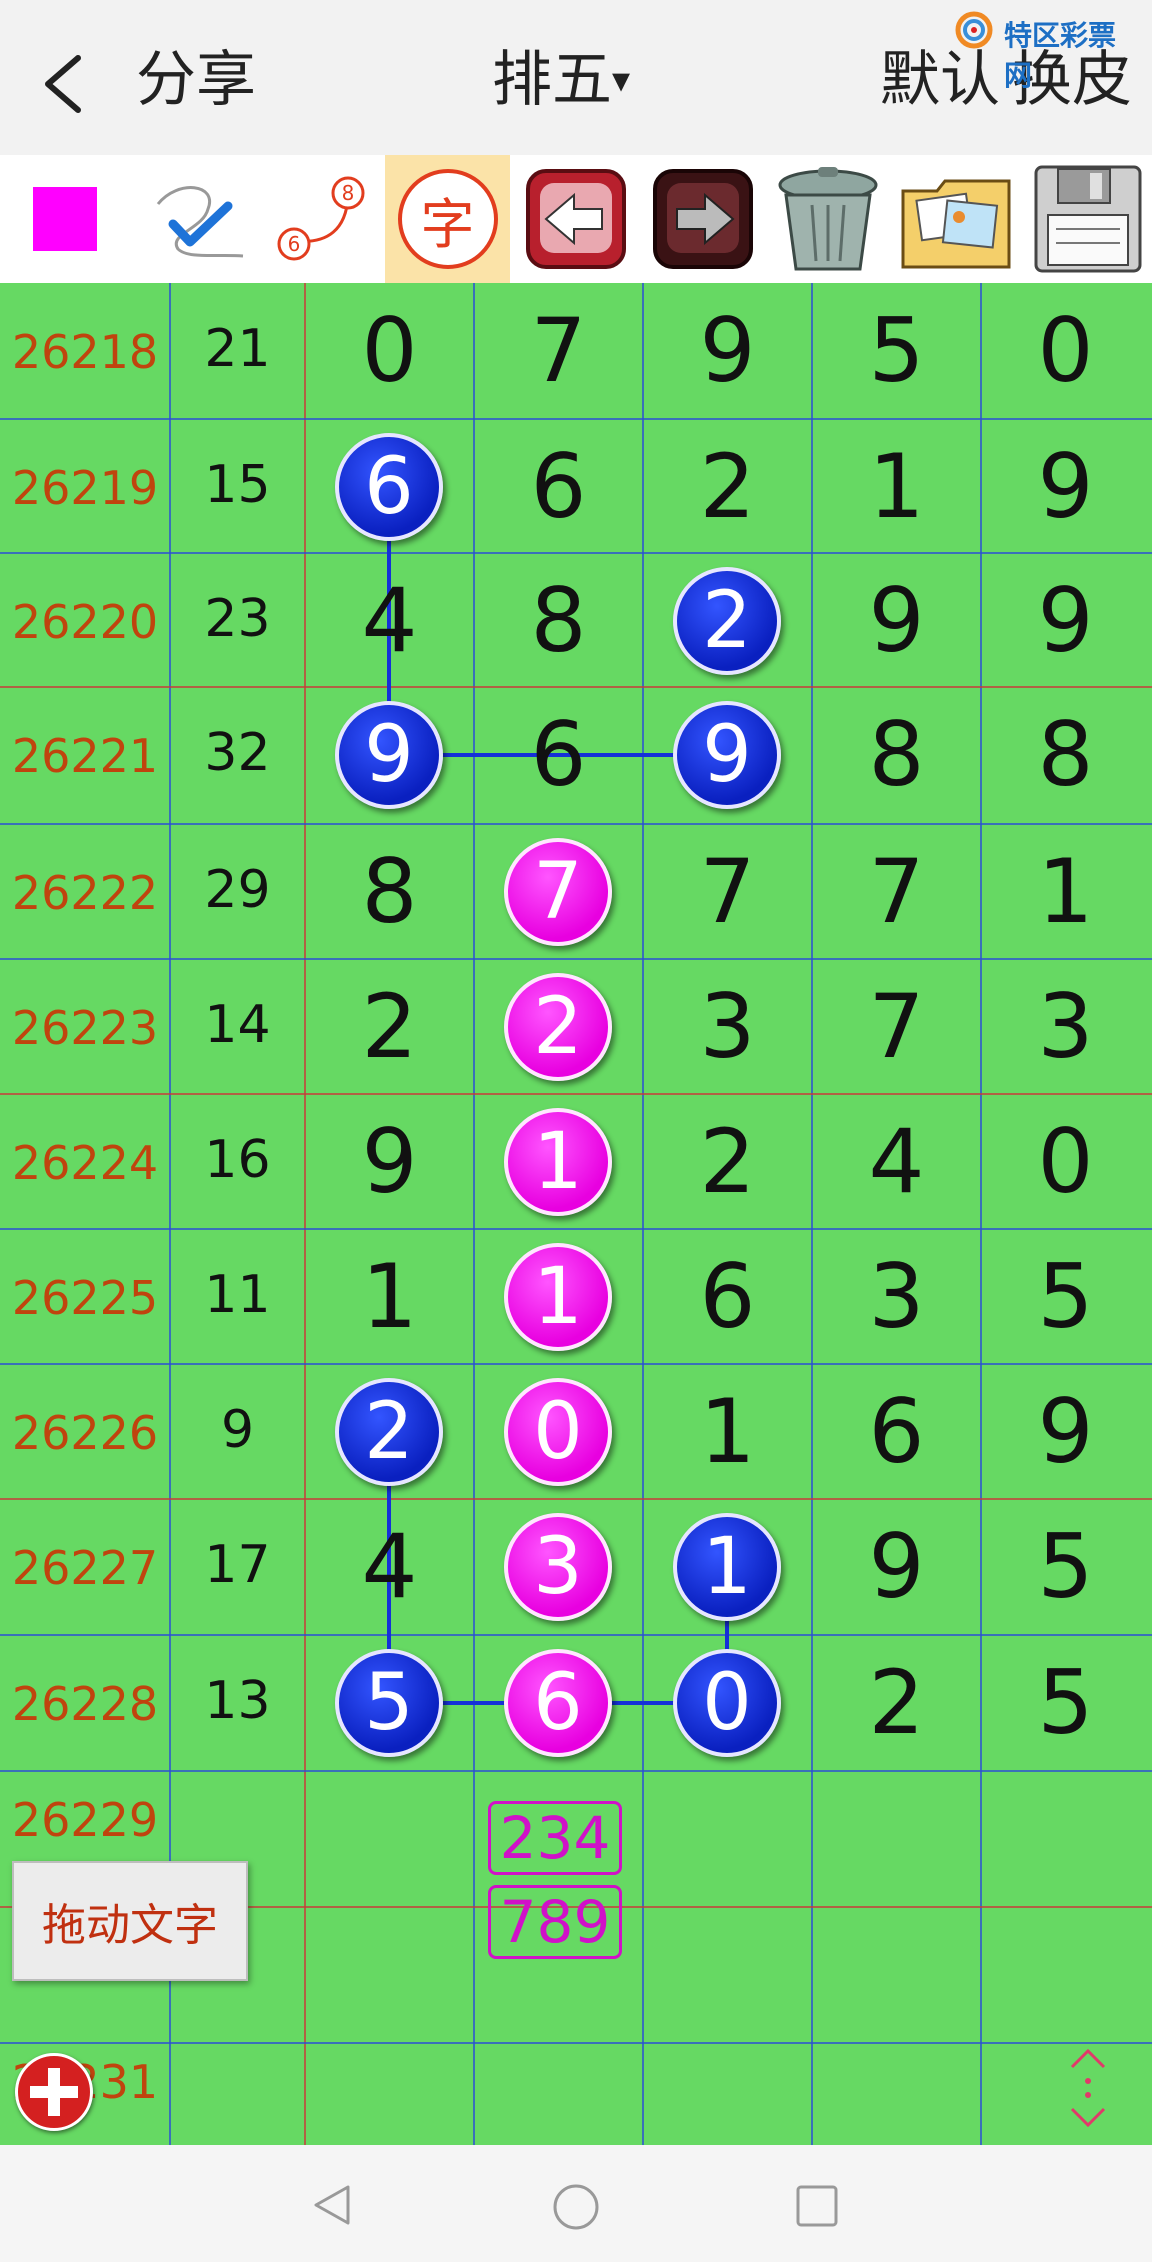 The image size is (1152, 2262). I want to click on share-button: 分享, so click(196, 80).